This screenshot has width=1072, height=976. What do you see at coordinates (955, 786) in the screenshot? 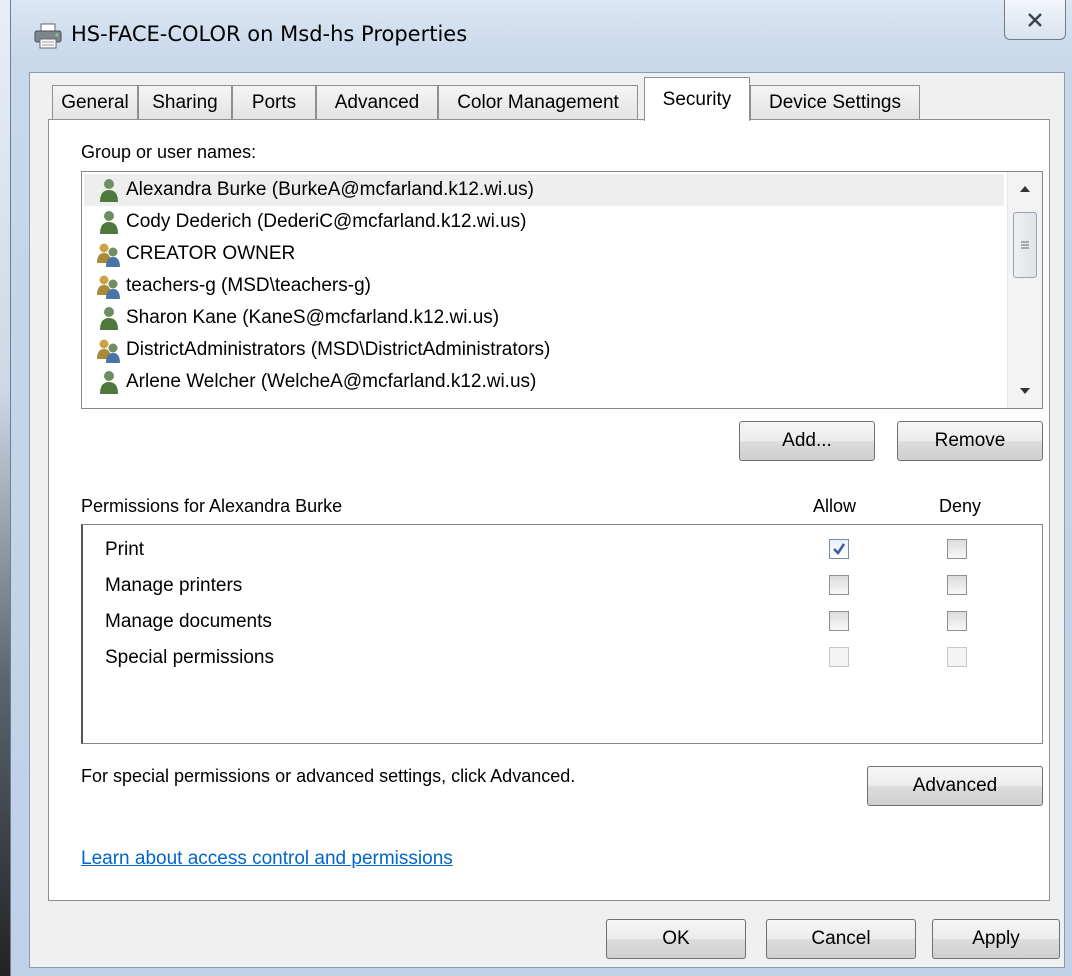
I see `advanced-button: Advanced` at bounding box center [955, 786].